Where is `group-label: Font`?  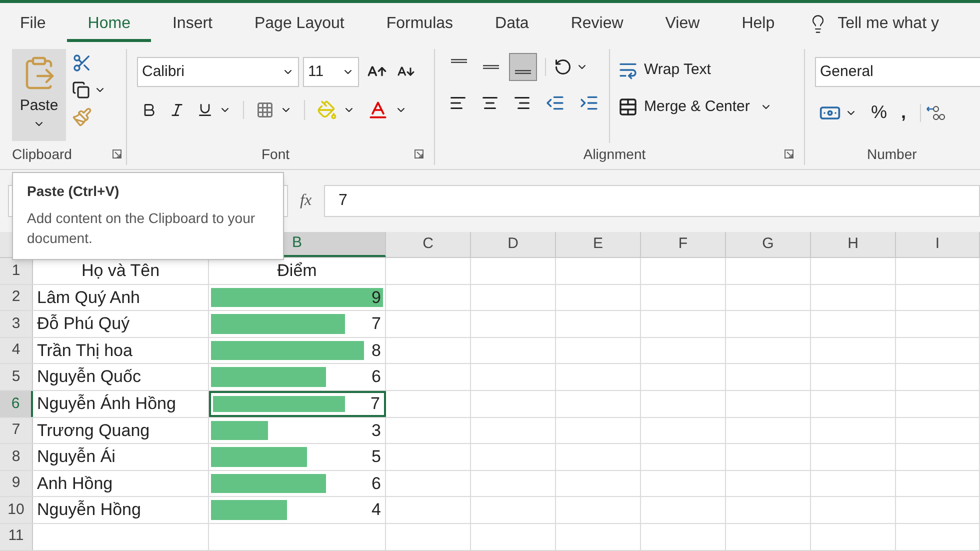
group-label: Font is located at coordinates (275, 154).